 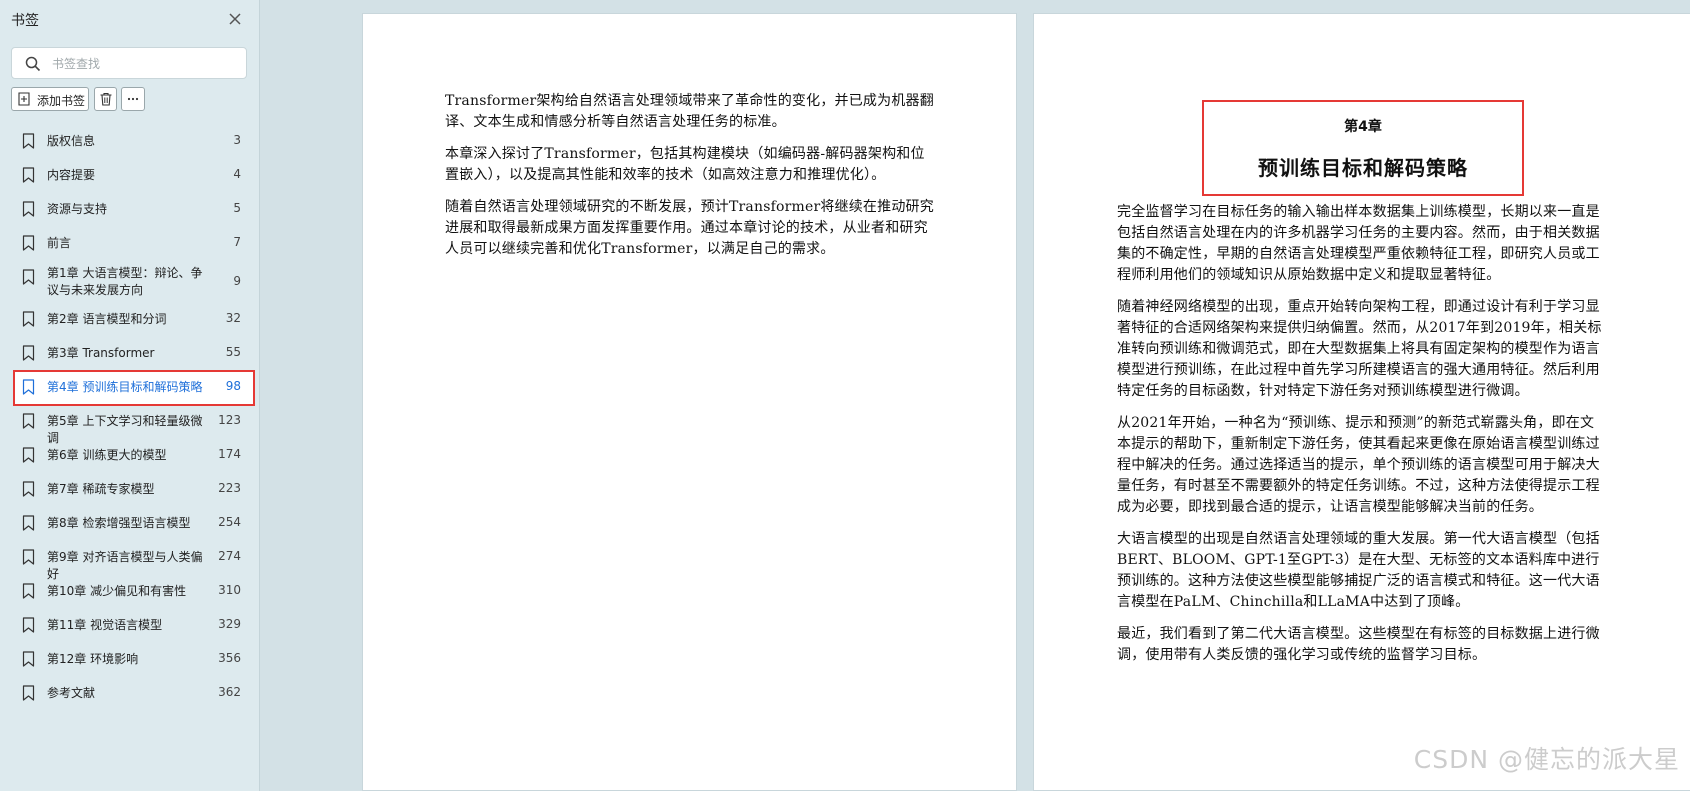 I want to click on bookmark-item: 第2章 语言模型和分词 32, so click(x=134, y=320).